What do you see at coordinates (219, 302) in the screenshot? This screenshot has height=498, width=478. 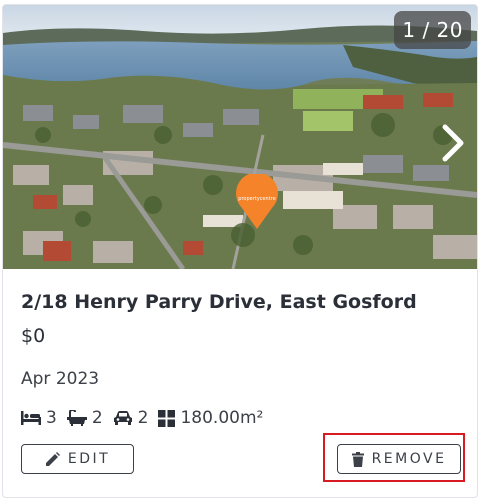 I see `listing-address: 2/18 Henry Parry Drive, East Gosford` at bounding box center [219, 302].